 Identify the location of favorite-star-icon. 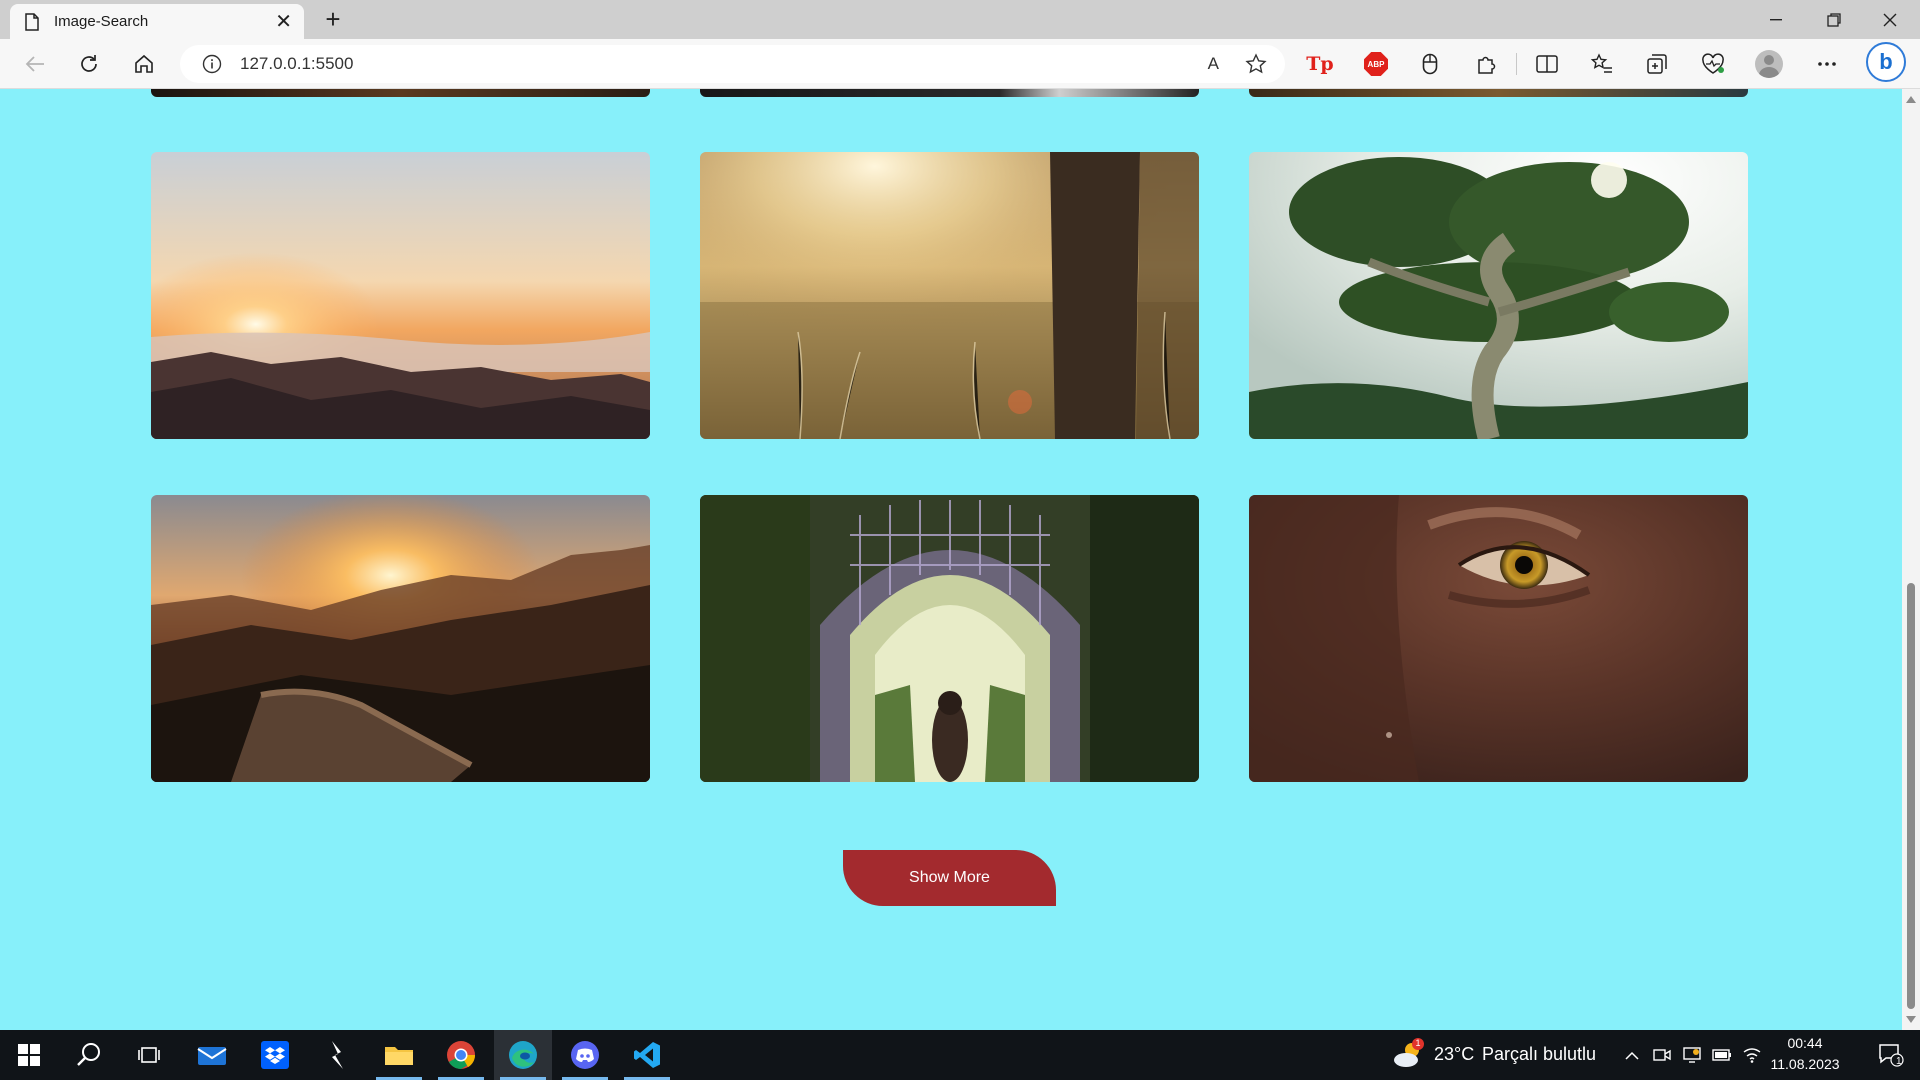
(1256, 64).